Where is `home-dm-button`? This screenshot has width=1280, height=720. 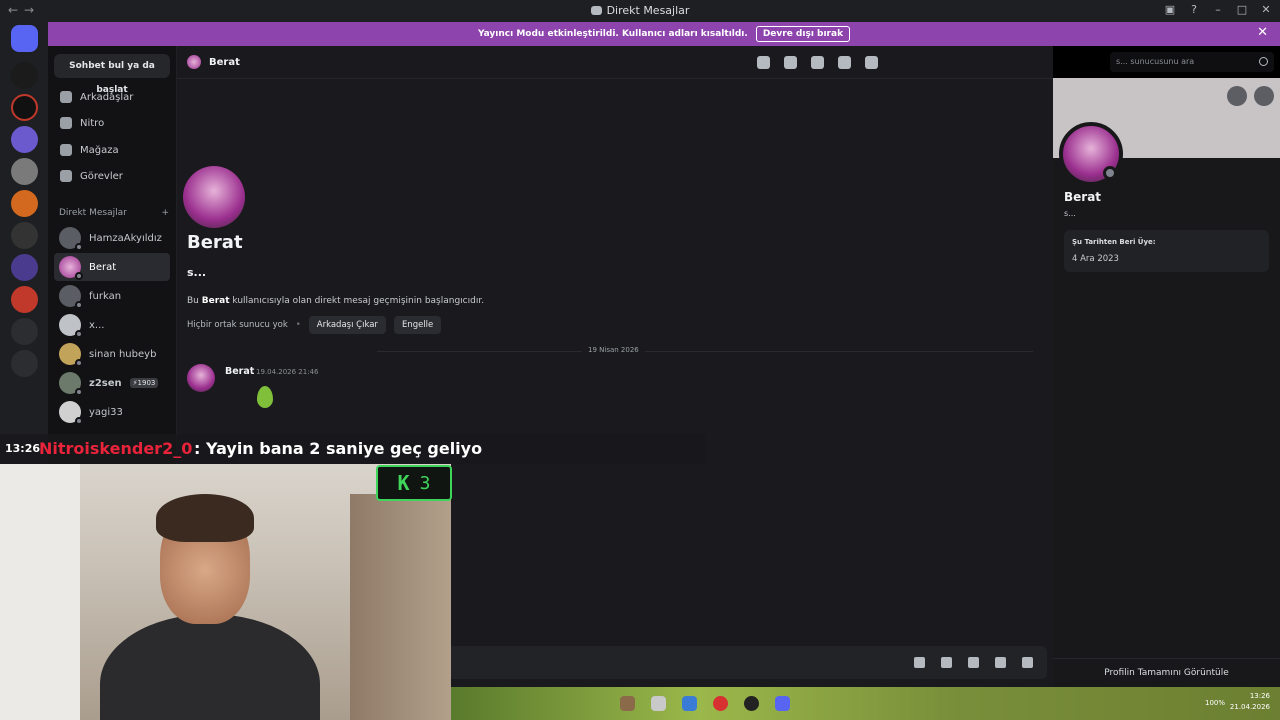
home-dm-button is located at coordinates (24, 38).